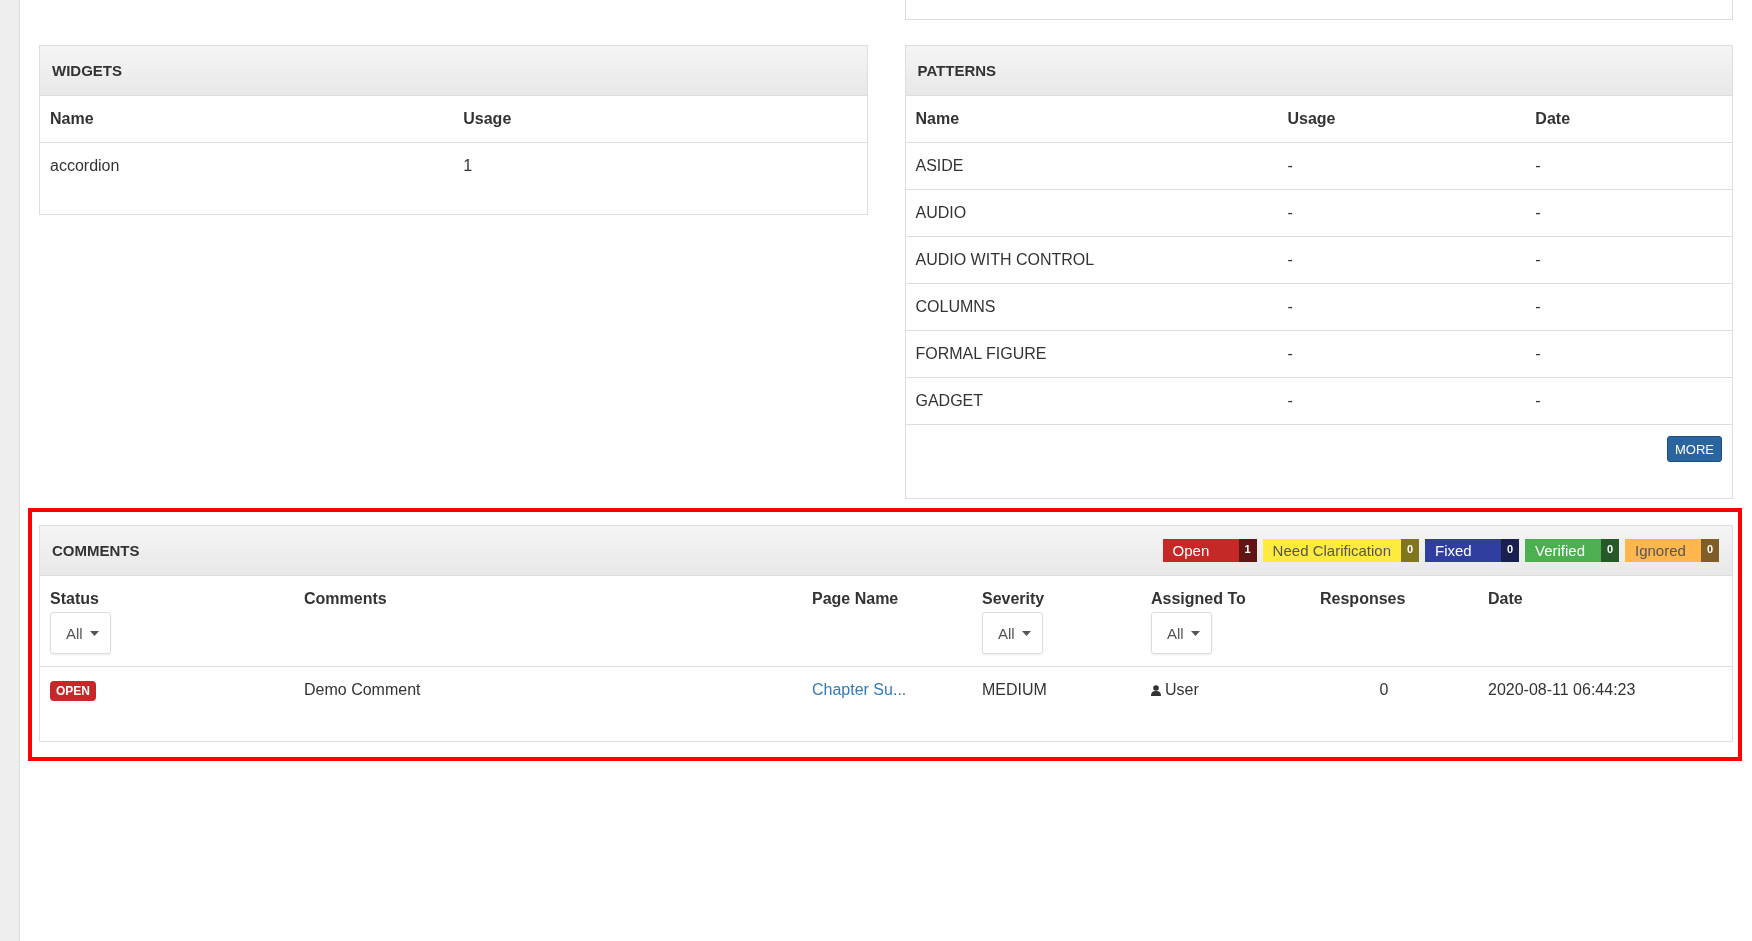  What do you see at coordinates (1182, 690) in the screenshot?
I see `assignee-name: User` at bounding box center [1182, 690].